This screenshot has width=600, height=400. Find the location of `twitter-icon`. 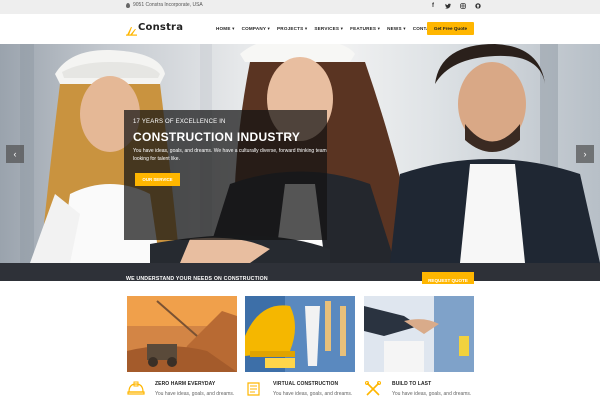

twitter-icon is located at coordinates (448, 7).